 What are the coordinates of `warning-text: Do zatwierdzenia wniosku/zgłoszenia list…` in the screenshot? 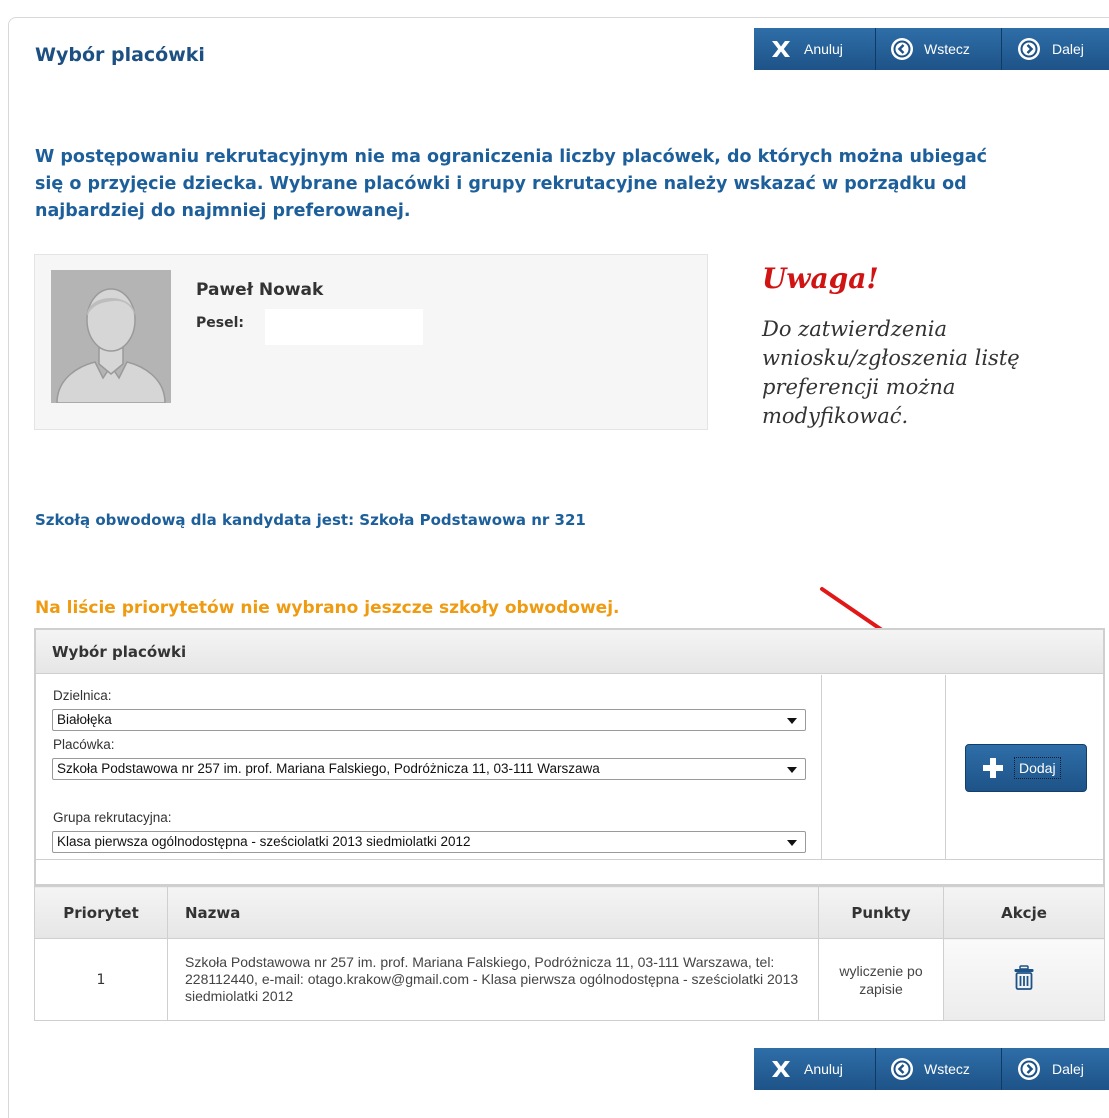 It's located at (891, 372).